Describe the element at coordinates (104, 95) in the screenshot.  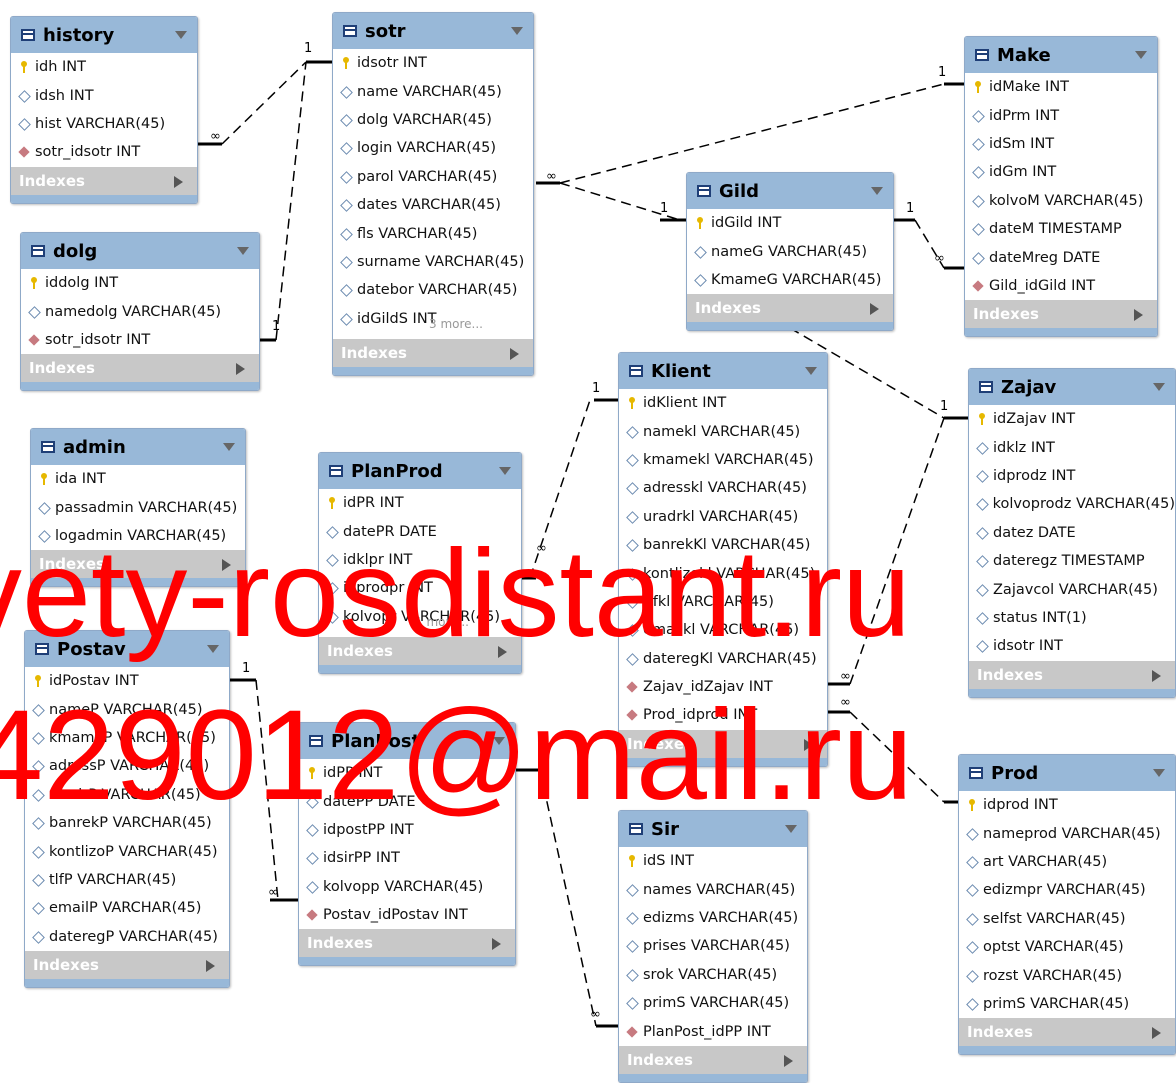
I see `table-column-row: idsh INT` at that location.